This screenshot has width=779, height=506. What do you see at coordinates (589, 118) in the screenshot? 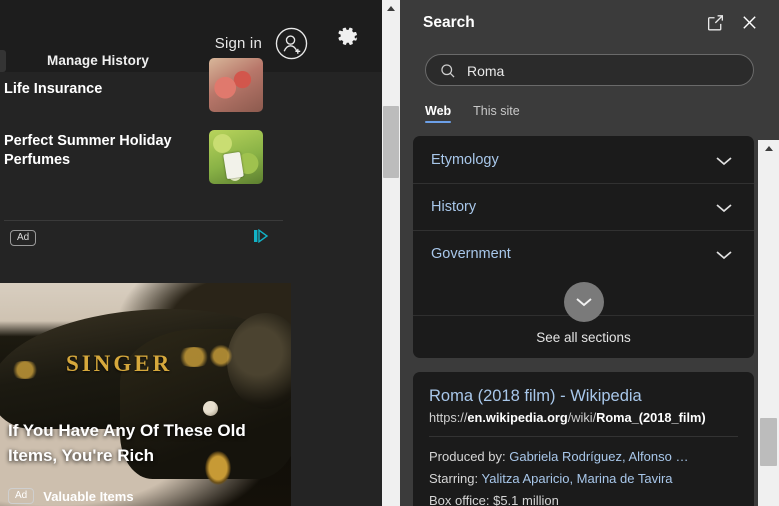
I see `sidebar-tabs: Web This site` at bounding box center [589, 118].